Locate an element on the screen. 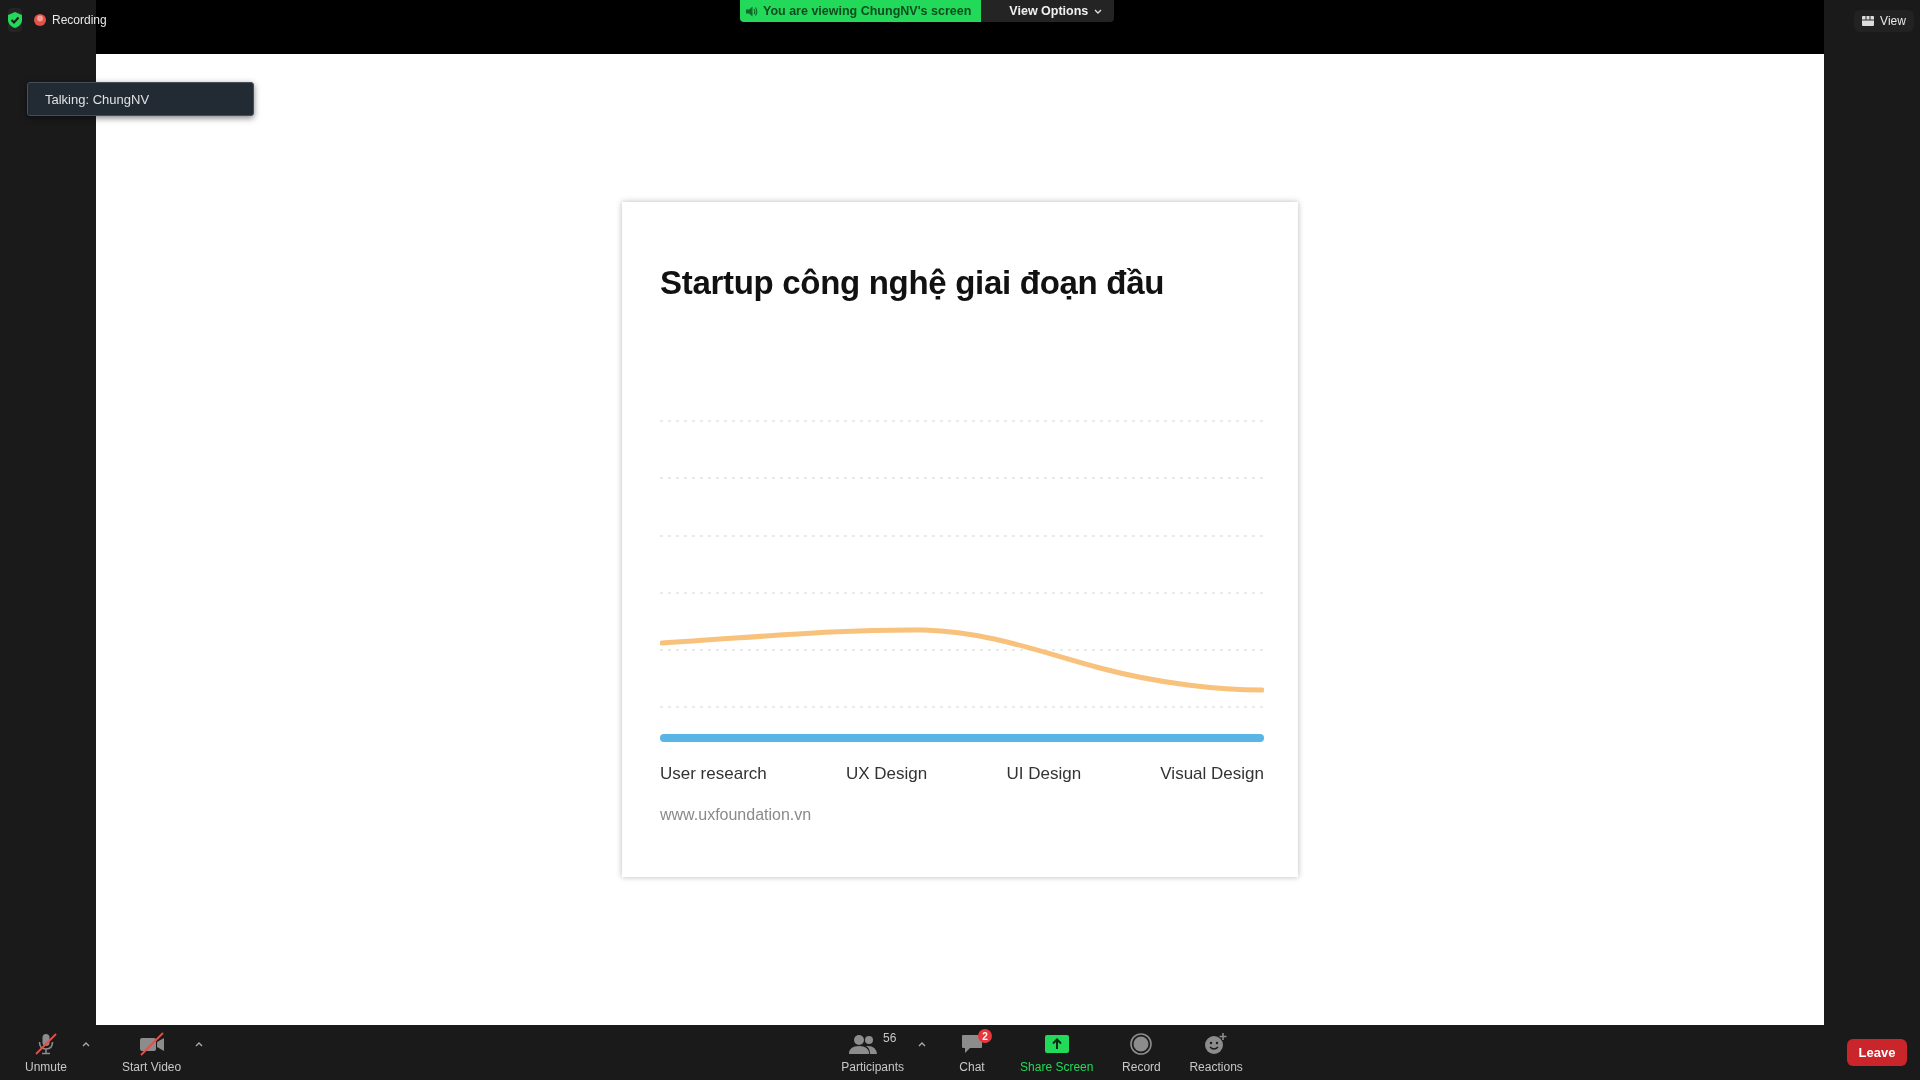 This screenshot has width=1920, height=1080. view-button: View is located at coordinates (1884, 21).